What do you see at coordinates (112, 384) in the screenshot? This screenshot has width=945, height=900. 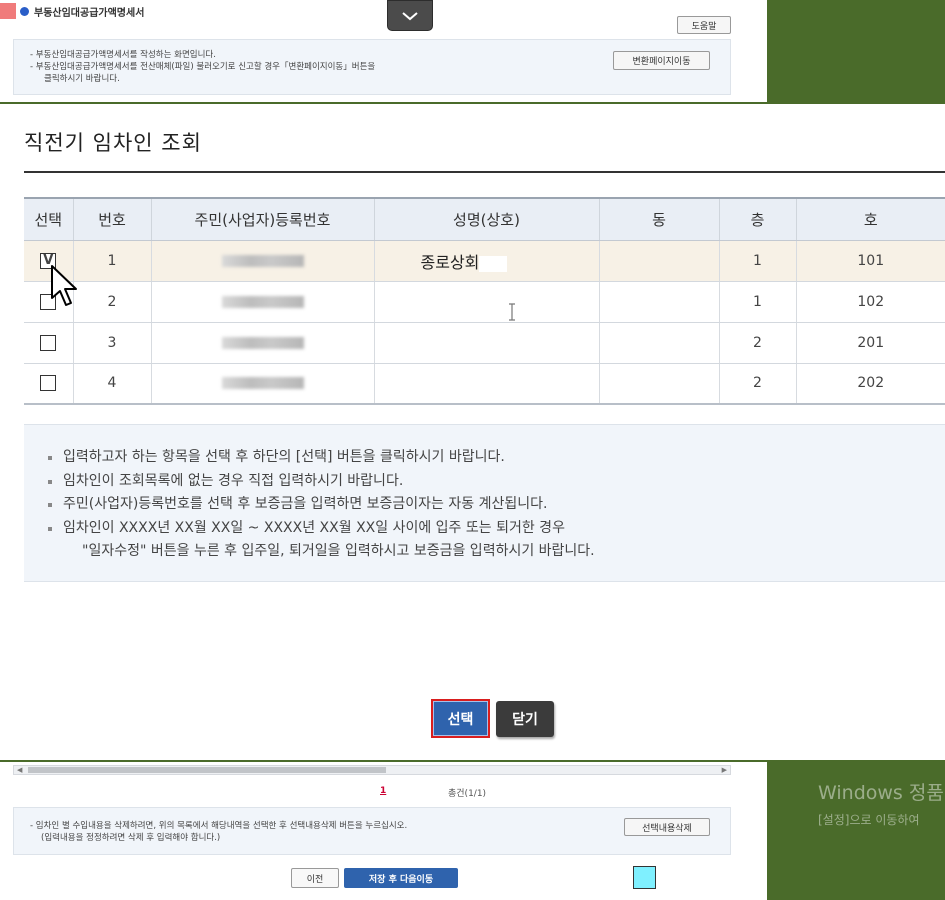 I see `row-number: 4` at bounding box center [112, 384].